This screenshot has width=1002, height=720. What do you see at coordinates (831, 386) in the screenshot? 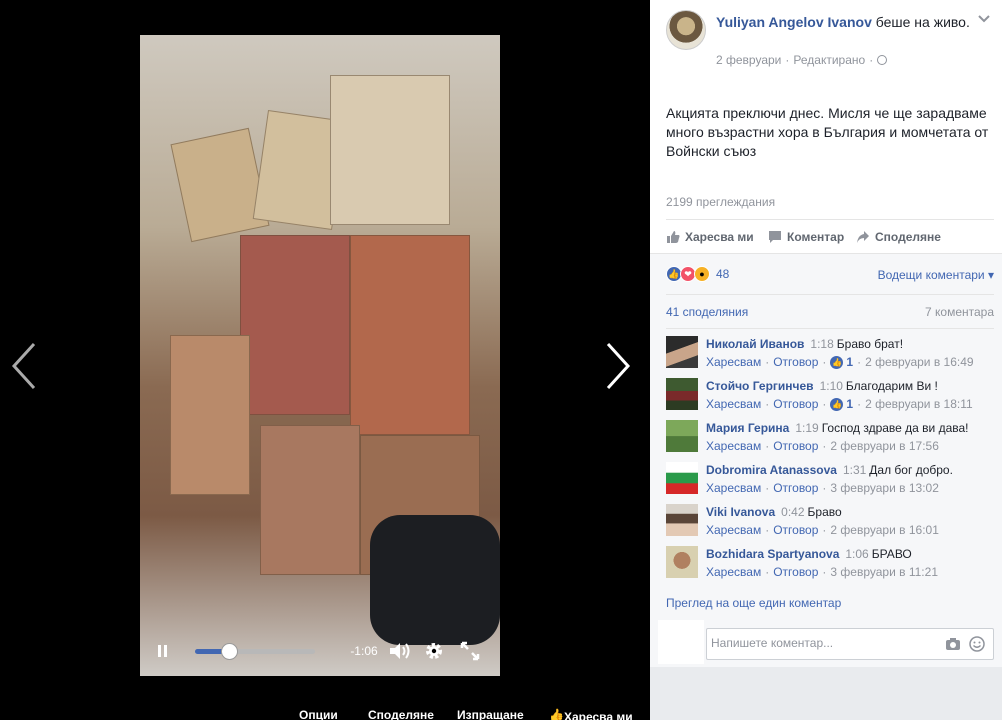
I see `comment-timestamp: 1:10` at bounding box center [831, 386].